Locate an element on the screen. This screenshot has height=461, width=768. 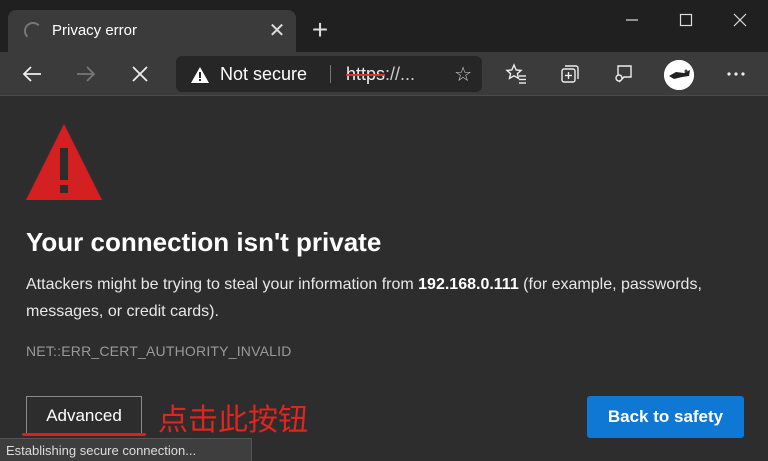
minimize-icon is located at coordinates (632, 20).